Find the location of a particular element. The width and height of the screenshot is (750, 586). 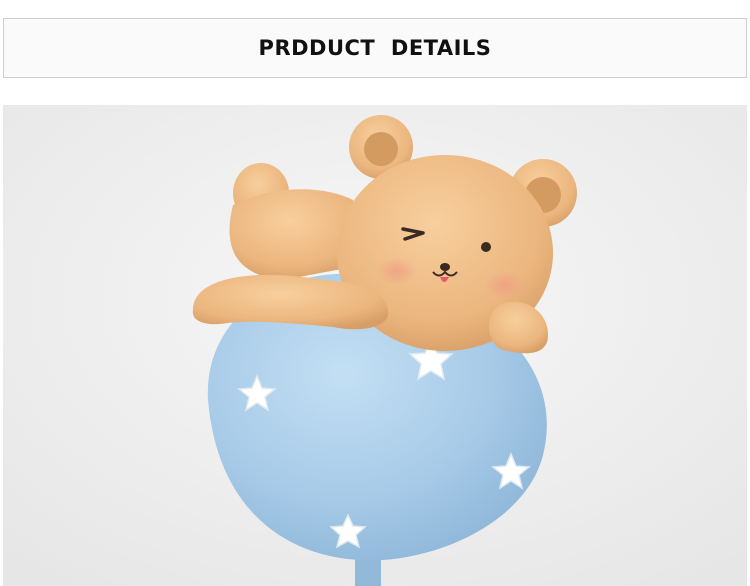

section-title: PRDDUCT DETAILS is located at coordinates (375, 48).